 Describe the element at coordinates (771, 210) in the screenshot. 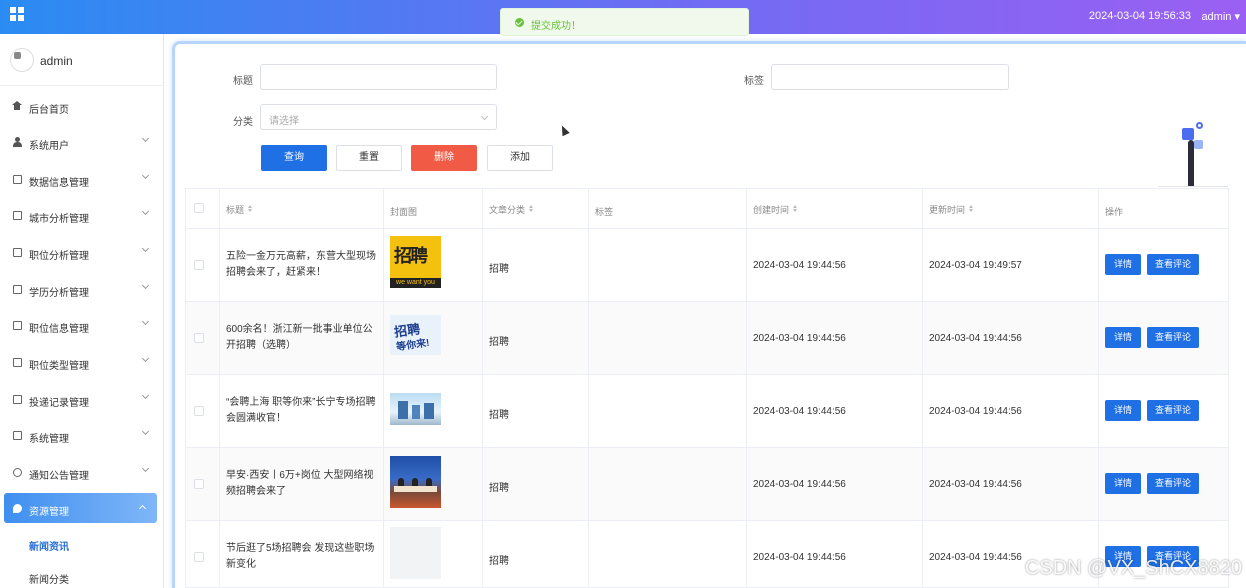

I see `column-title-text: 创建时间` at that location.